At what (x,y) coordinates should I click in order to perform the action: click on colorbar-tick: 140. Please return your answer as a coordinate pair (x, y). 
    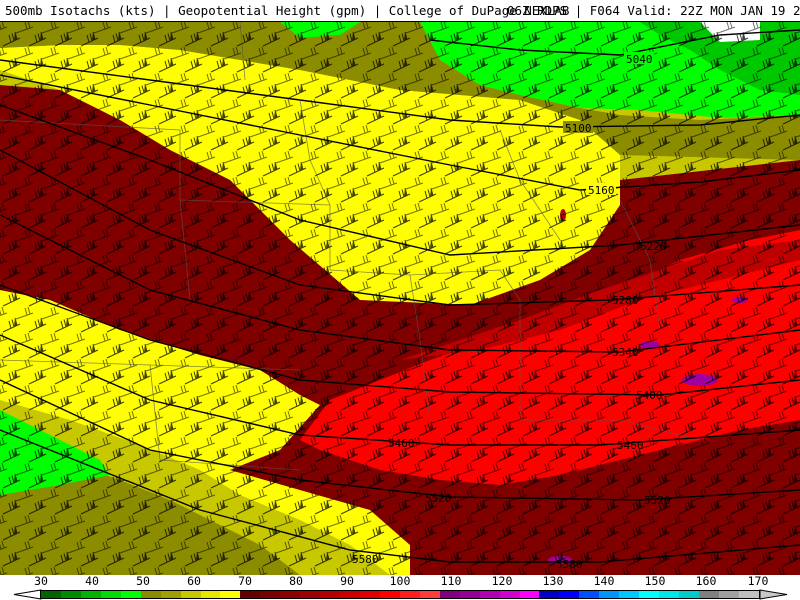
    Looking at the image, I should click on (604, 581).